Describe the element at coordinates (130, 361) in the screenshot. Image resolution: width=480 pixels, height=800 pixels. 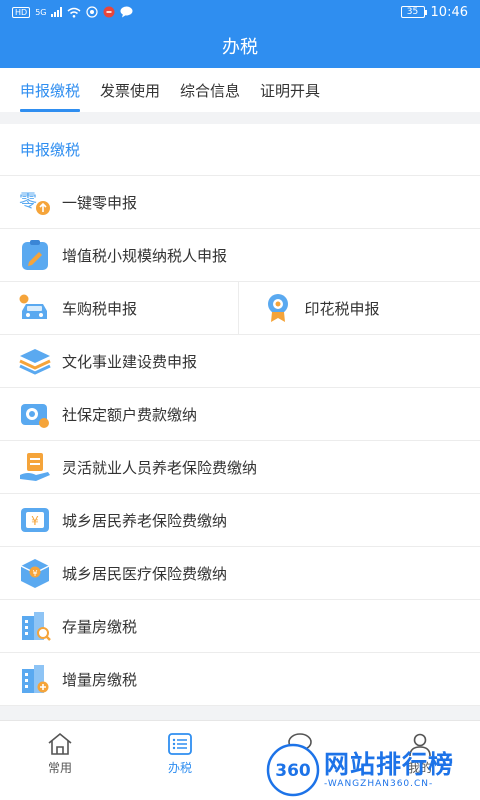
I see `list-item-label: 文化事业建设费申报` at that location.